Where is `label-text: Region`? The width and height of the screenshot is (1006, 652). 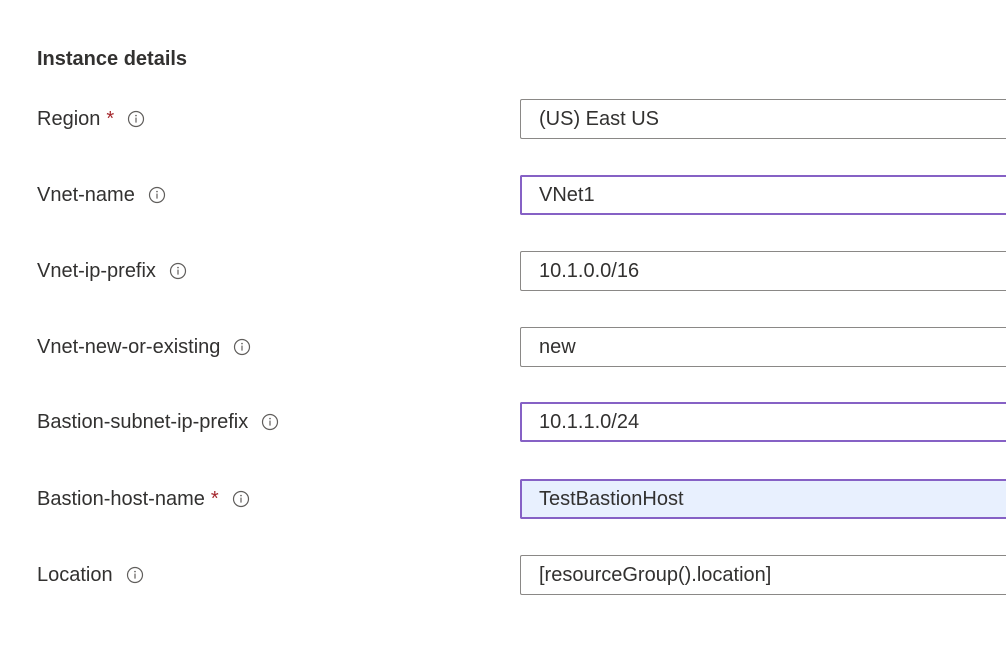 label-text: Region is located at coordinates (69, 118).